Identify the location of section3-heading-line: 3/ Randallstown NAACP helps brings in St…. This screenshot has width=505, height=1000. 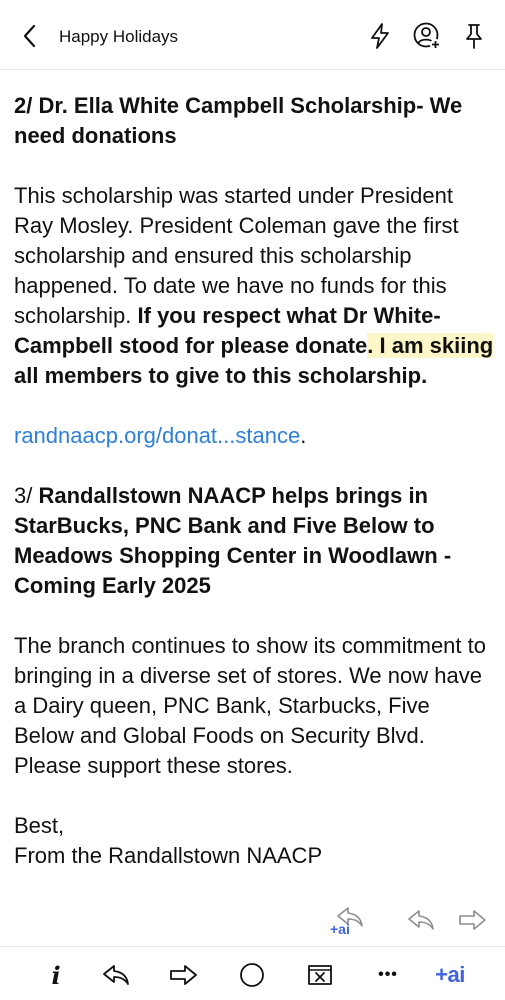
(254, 541).